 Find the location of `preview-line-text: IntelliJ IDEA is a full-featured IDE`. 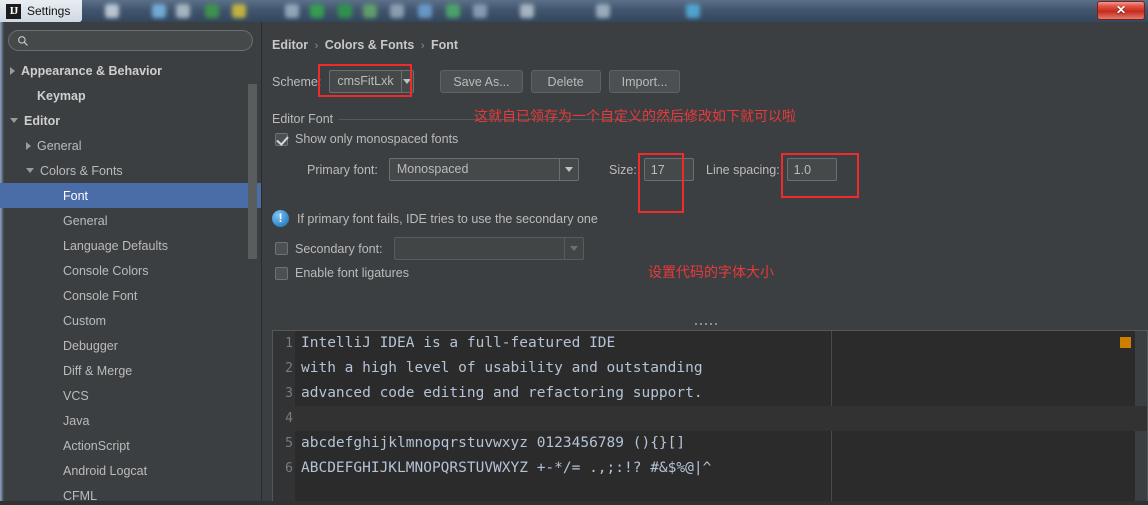

preview-line-text: IntelliJ IDEA is a full-featured IDE is located at coordinates (458, 343).